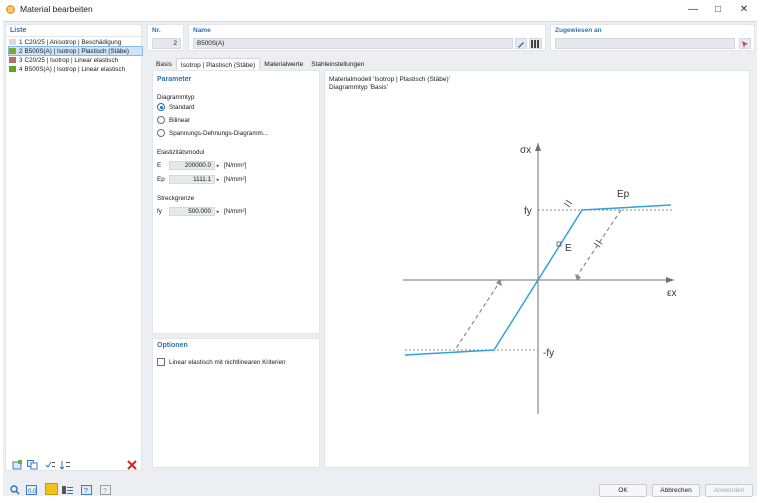  What do you see at coordinates (337, 64) in the screenshot?
I see `tab-stahleinstellungen: Stahleinstellungen` at bounding box center [337, 64].